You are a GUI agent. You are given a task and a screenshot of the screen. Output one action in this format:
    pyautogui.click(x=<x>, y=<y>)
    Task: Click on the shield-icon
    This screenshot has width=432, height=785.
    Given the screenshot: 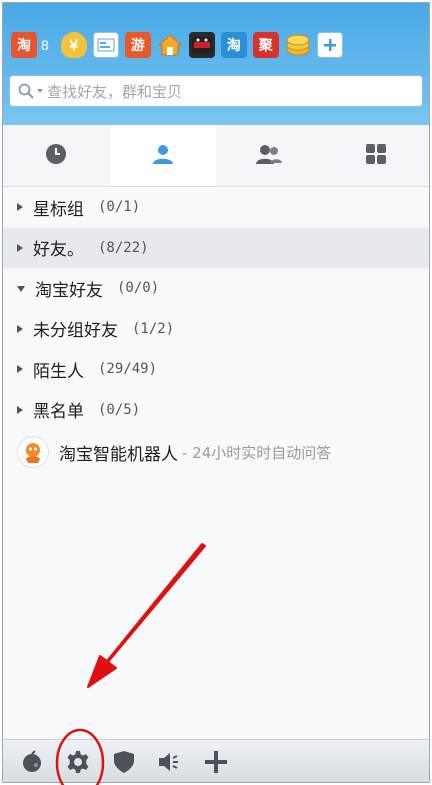 What is the action you would take?
    pyautogui.click(x=124, y=762)
    